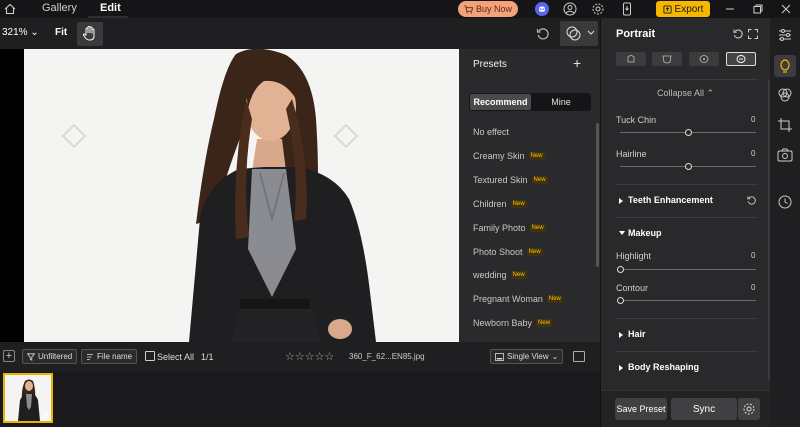  I want to click on edited-pencil-icon, so click(45, 415).